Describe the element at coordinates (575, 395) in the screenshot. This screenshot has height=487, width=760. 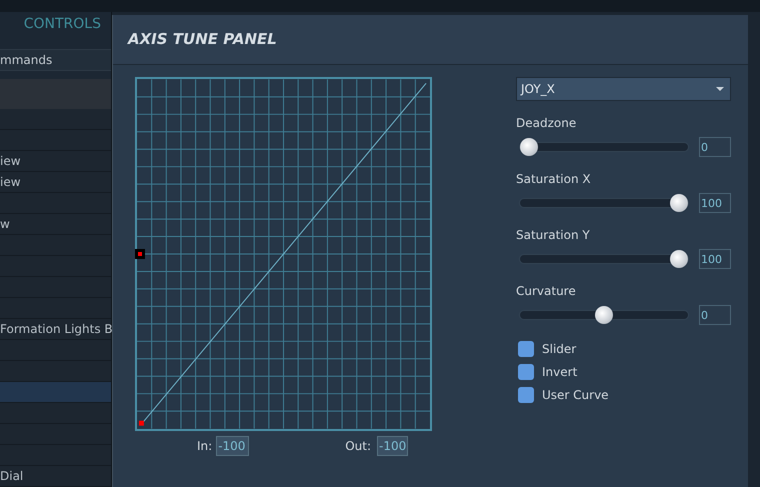
I see `checkbox-label: User Curve` at that location.